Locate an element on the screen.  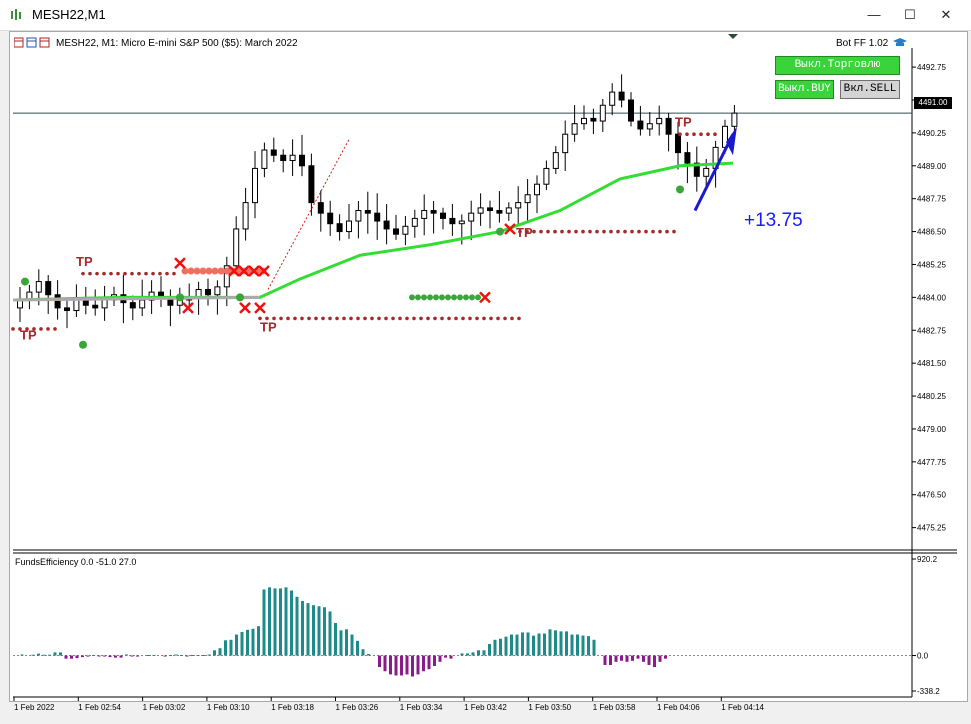
tp-label: TP is located at coordinates (84, 261).